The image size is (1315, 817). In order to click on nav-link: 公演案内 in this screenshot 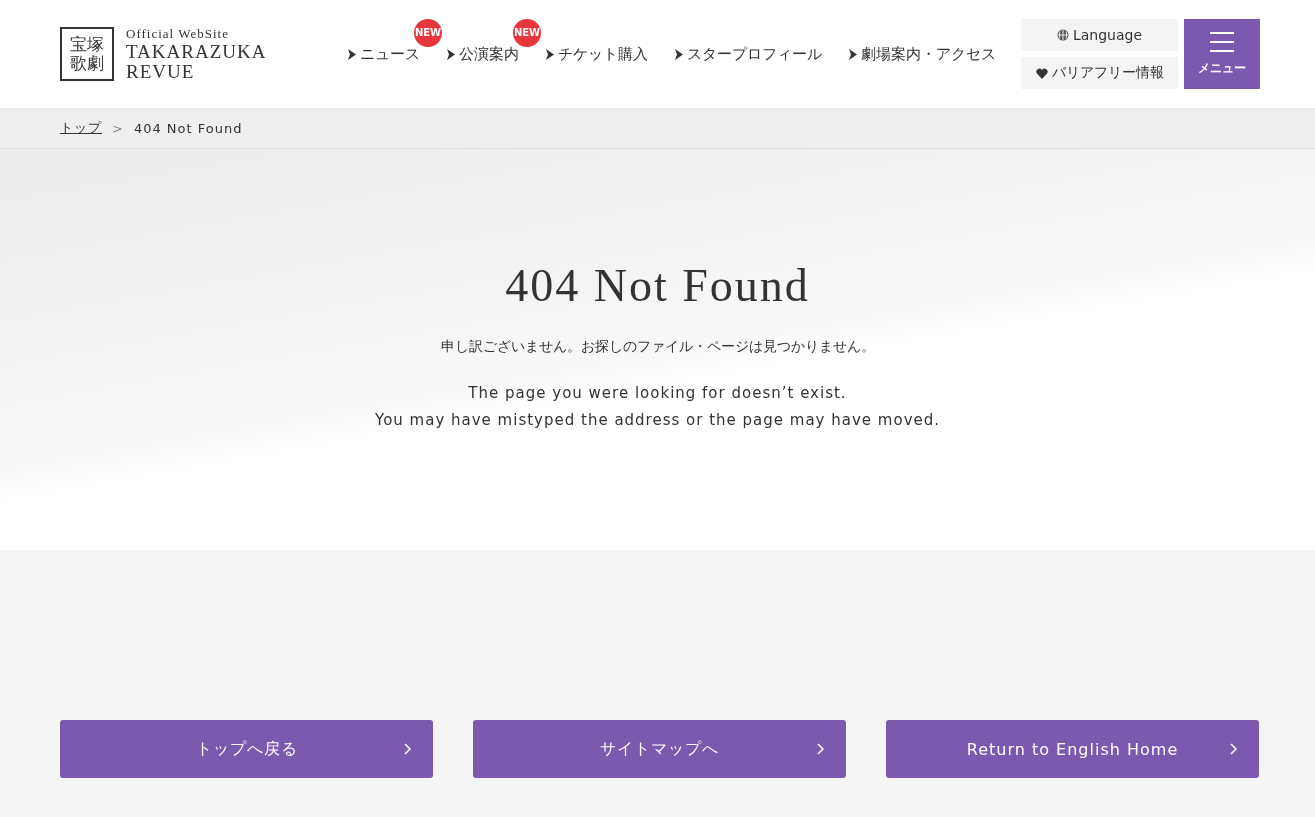, I will do `click(482, 54)`.